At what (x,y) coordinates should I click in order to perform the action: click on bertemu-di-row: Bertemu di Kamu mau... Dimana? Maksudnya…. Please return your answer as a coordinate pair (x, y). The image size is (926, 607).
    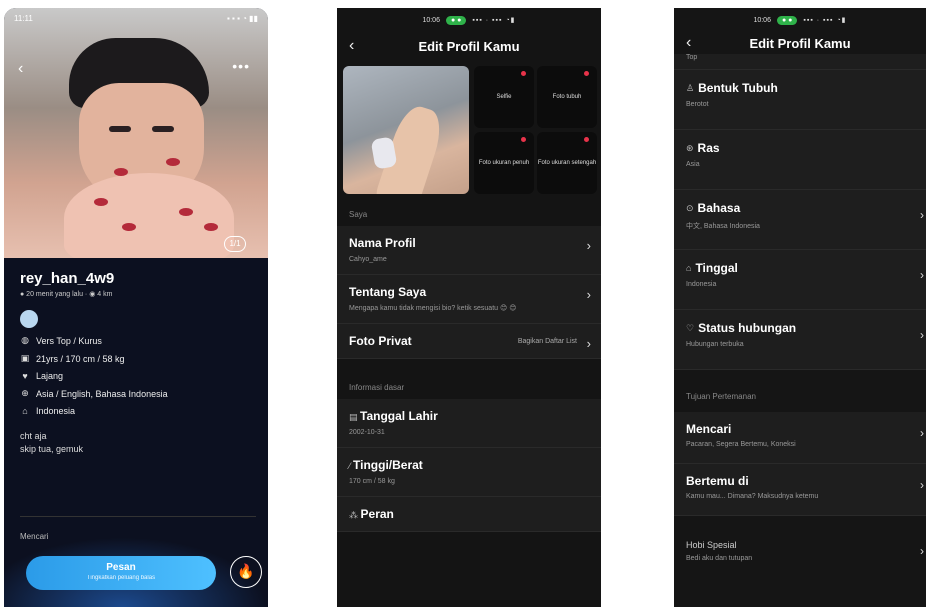
    Looking at the image, I should click on (800, 490).